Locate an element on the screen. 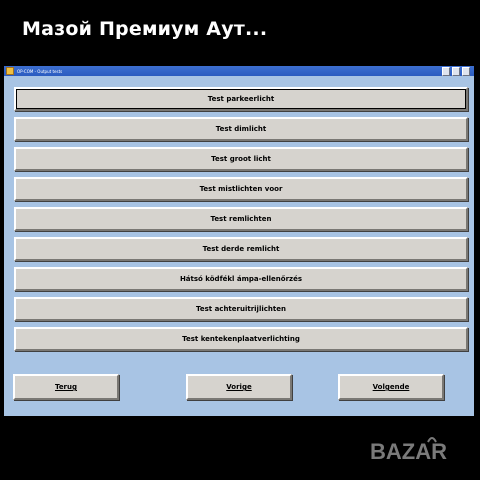  test-parkeerlicht-button: Test parkeerlicht is located at coordinates (241, 99).